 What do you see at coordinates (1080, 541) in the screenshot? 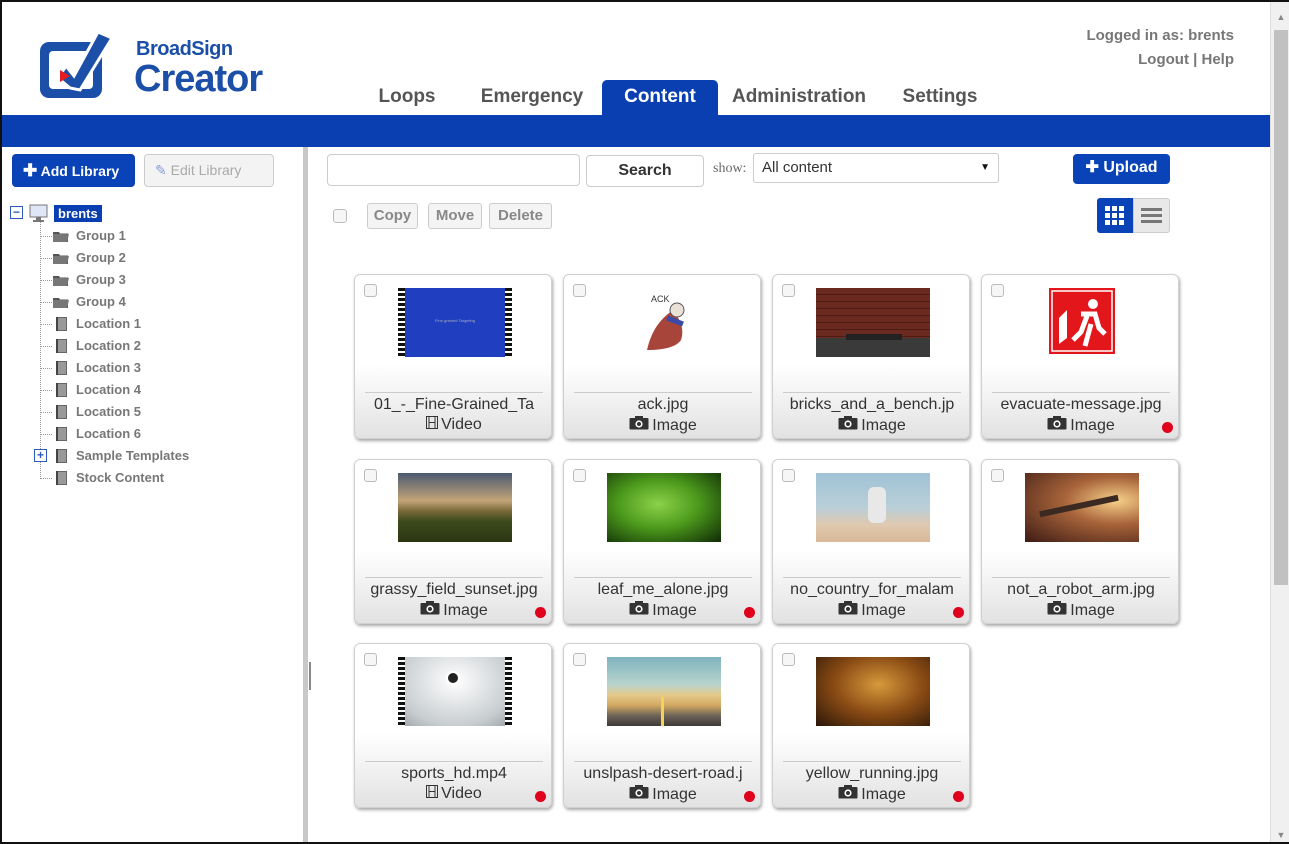
I see `content-card: not_a_robot_arm.jpg Image` at bounding box center [1080, 541].